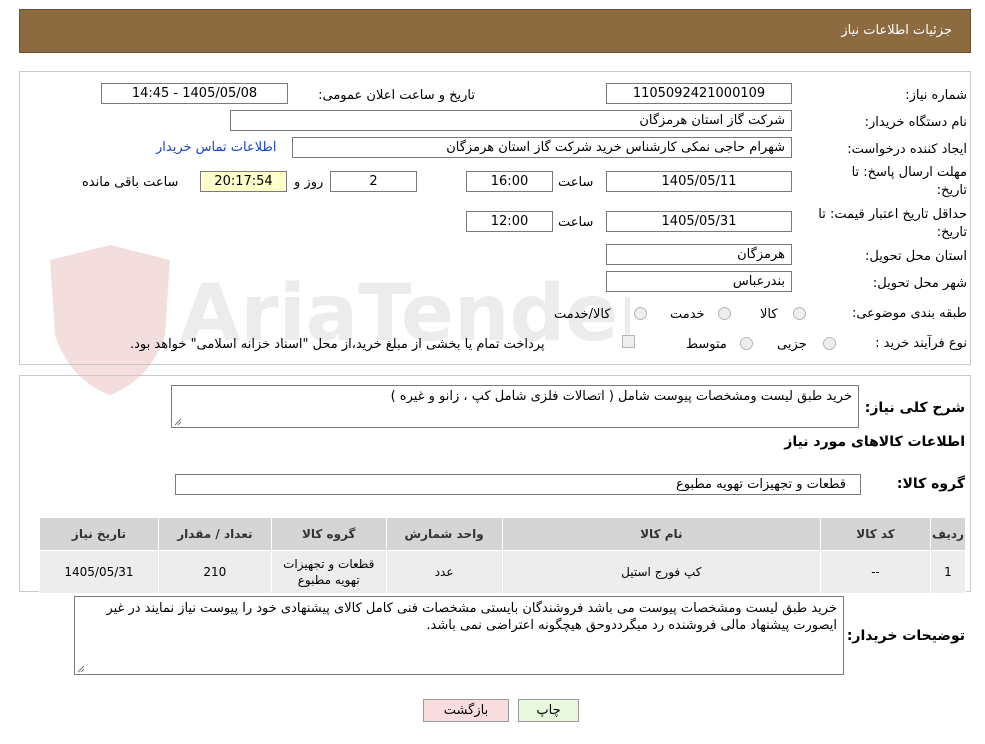 Image resolution: width=985 pixels, height=744 pixels. What do you see at coordinates (951, 190) in the screenshot?
I see `deadline-label-2: تاریخ:` at bounding box center [951, 190].